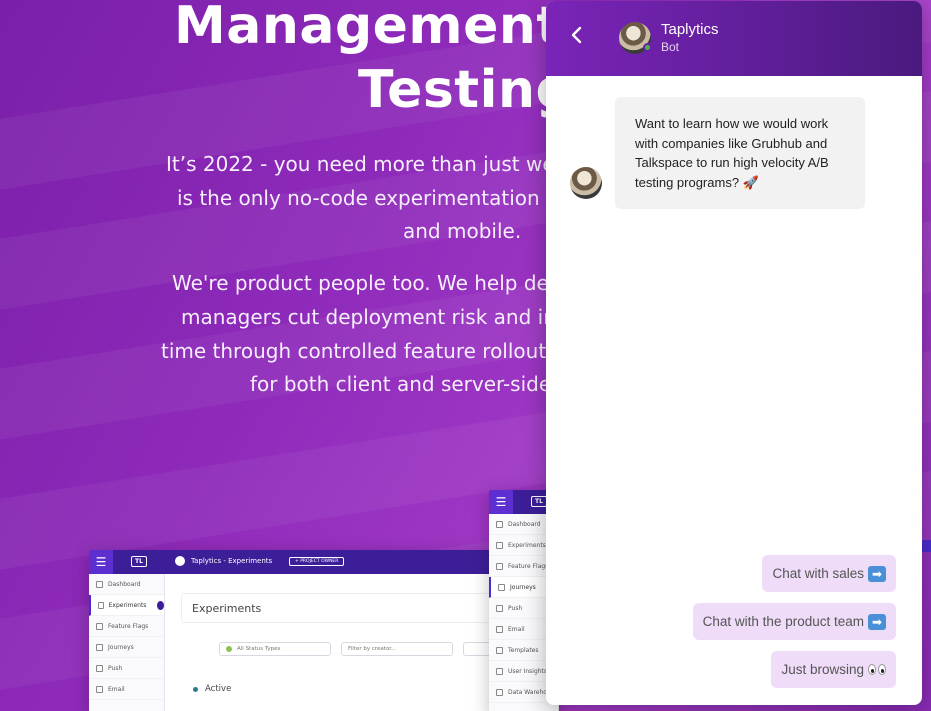  Describe the element at coordinates (126, 689) in the screenshot. I see `mockup-sidebar-item: Email` at that location.